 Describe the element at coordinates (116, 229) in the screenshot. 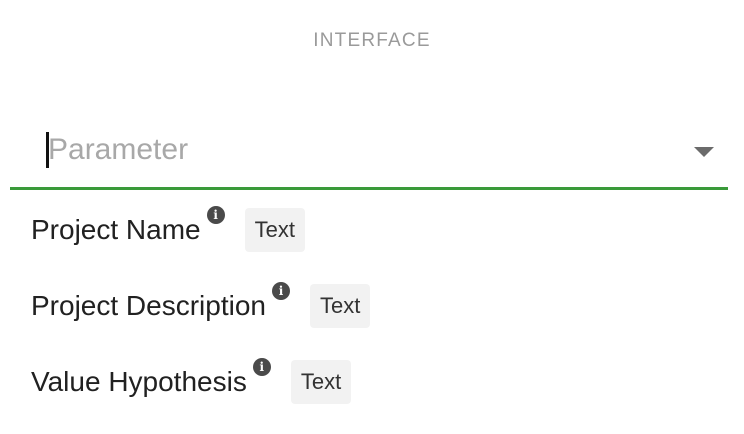

I see `parameter-label: Project Name` at that location.